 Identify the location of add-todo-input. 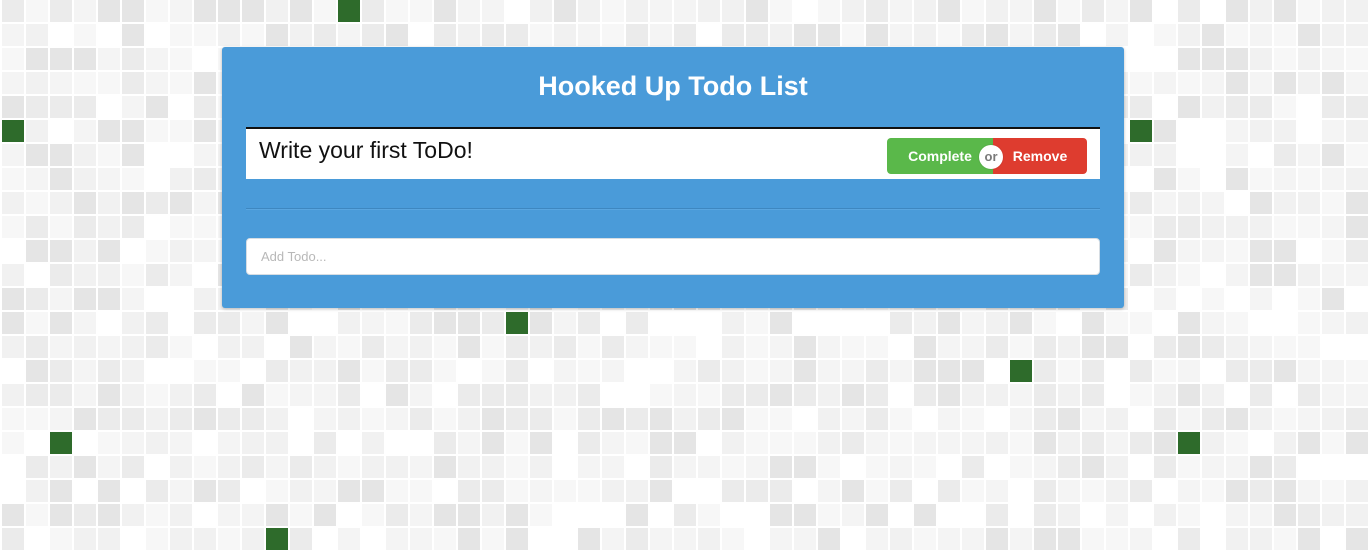
(673, 256).